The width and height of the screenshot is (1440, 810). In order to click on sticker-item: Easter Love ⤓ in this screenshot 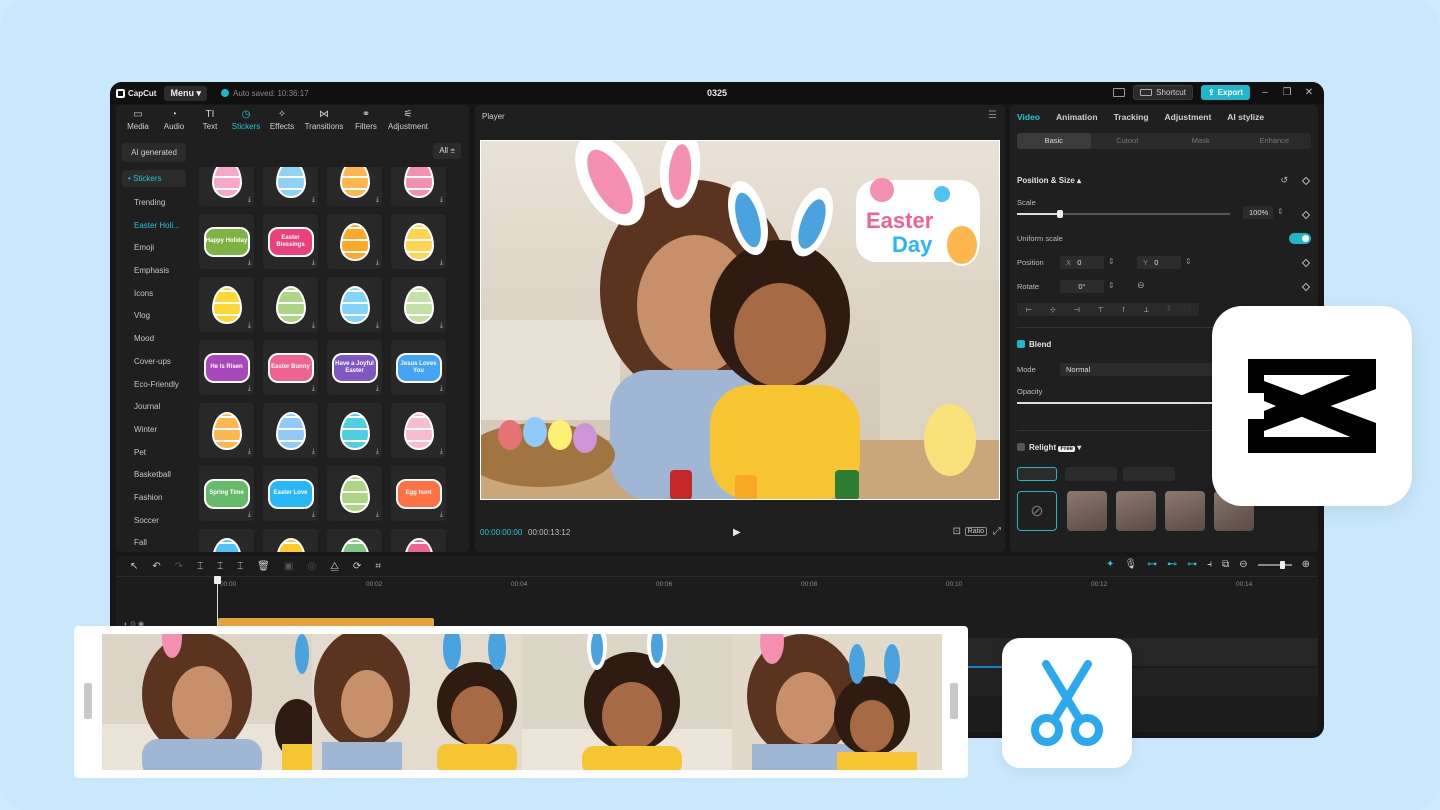, I will do `click(290, 493)`.